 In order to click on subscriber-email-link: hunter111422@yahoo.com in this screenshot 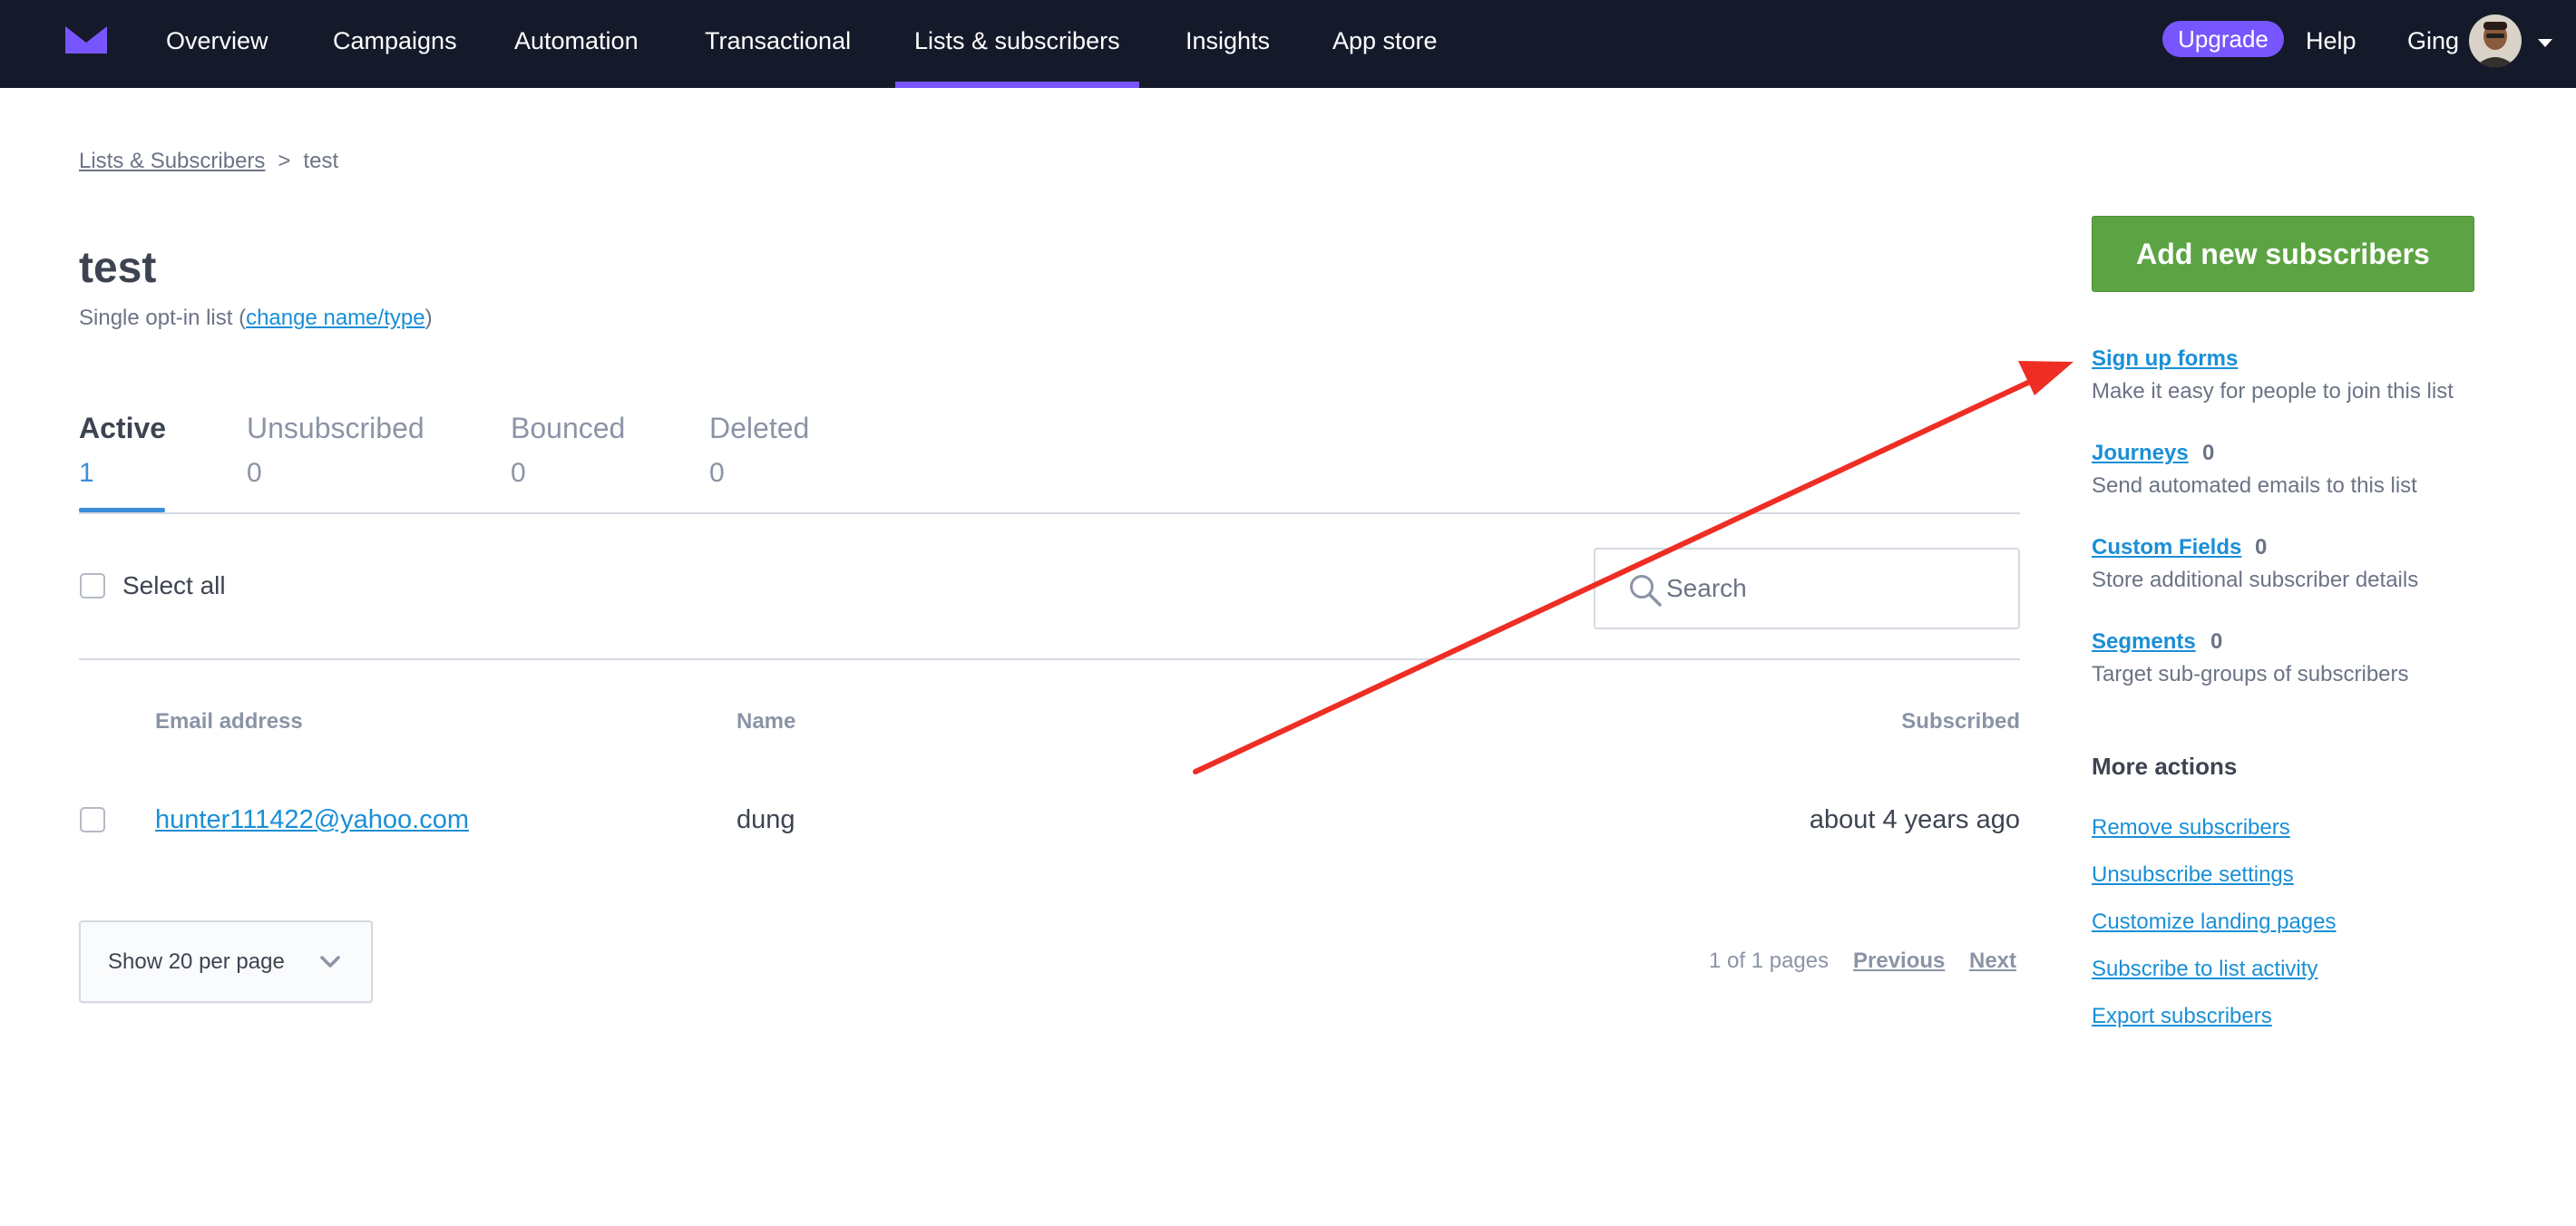, I will do `click(312, 820)`.